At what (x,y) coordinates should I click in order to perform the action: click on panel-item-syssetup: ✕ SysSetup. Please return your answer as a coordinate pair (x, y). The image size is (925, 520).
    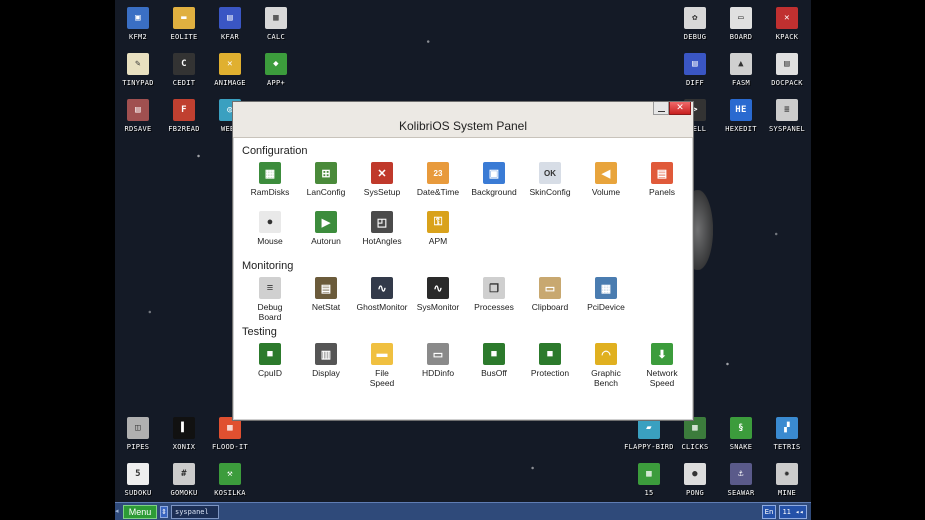
    Looking at the image, I should click on (382, 184).